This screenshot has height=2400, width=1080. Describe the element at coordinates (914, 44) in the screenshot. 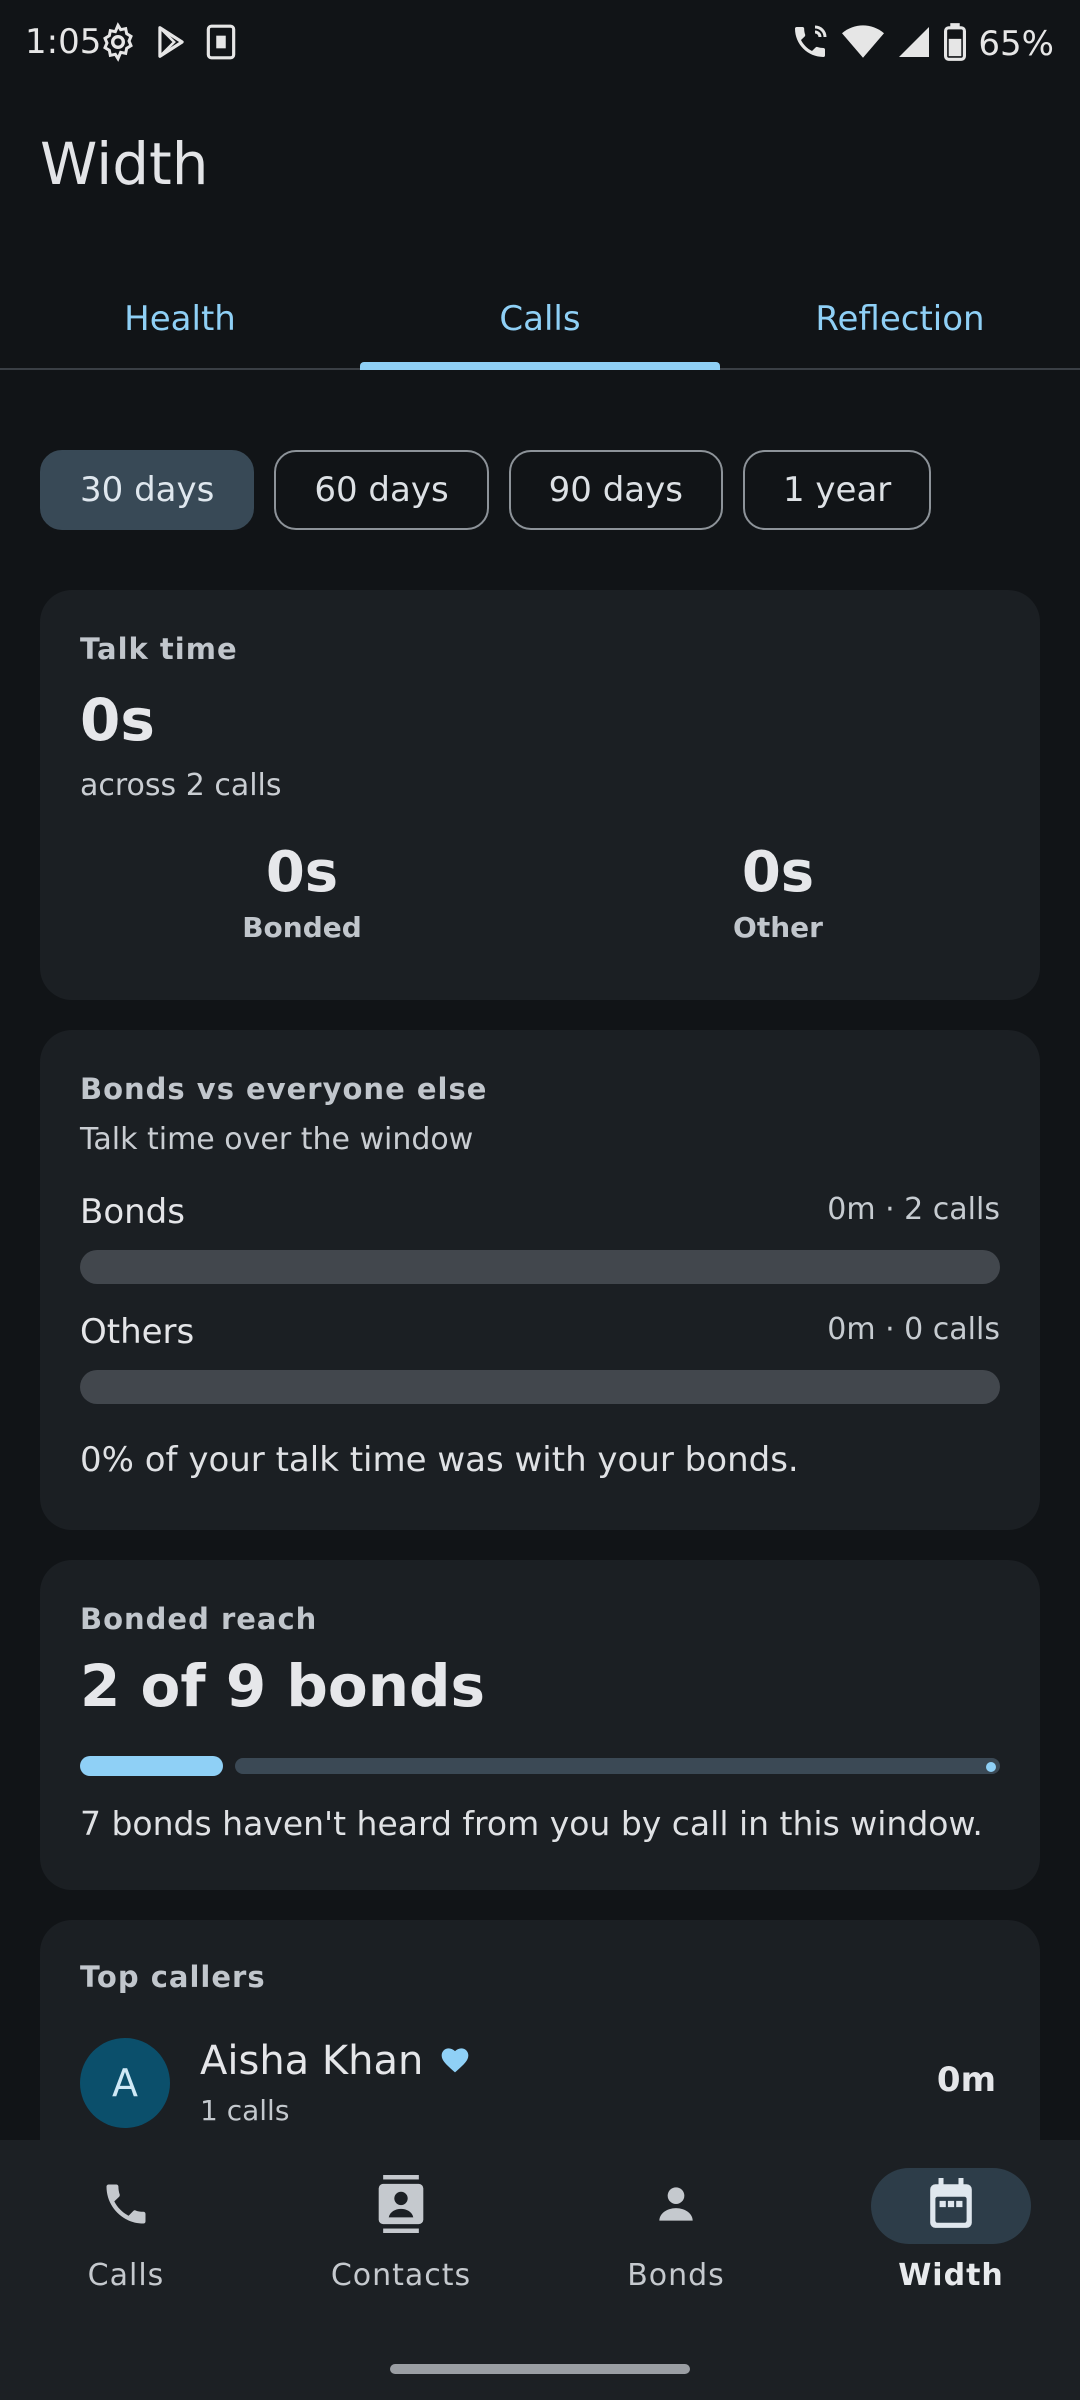

I see `signal-icon` at that location.